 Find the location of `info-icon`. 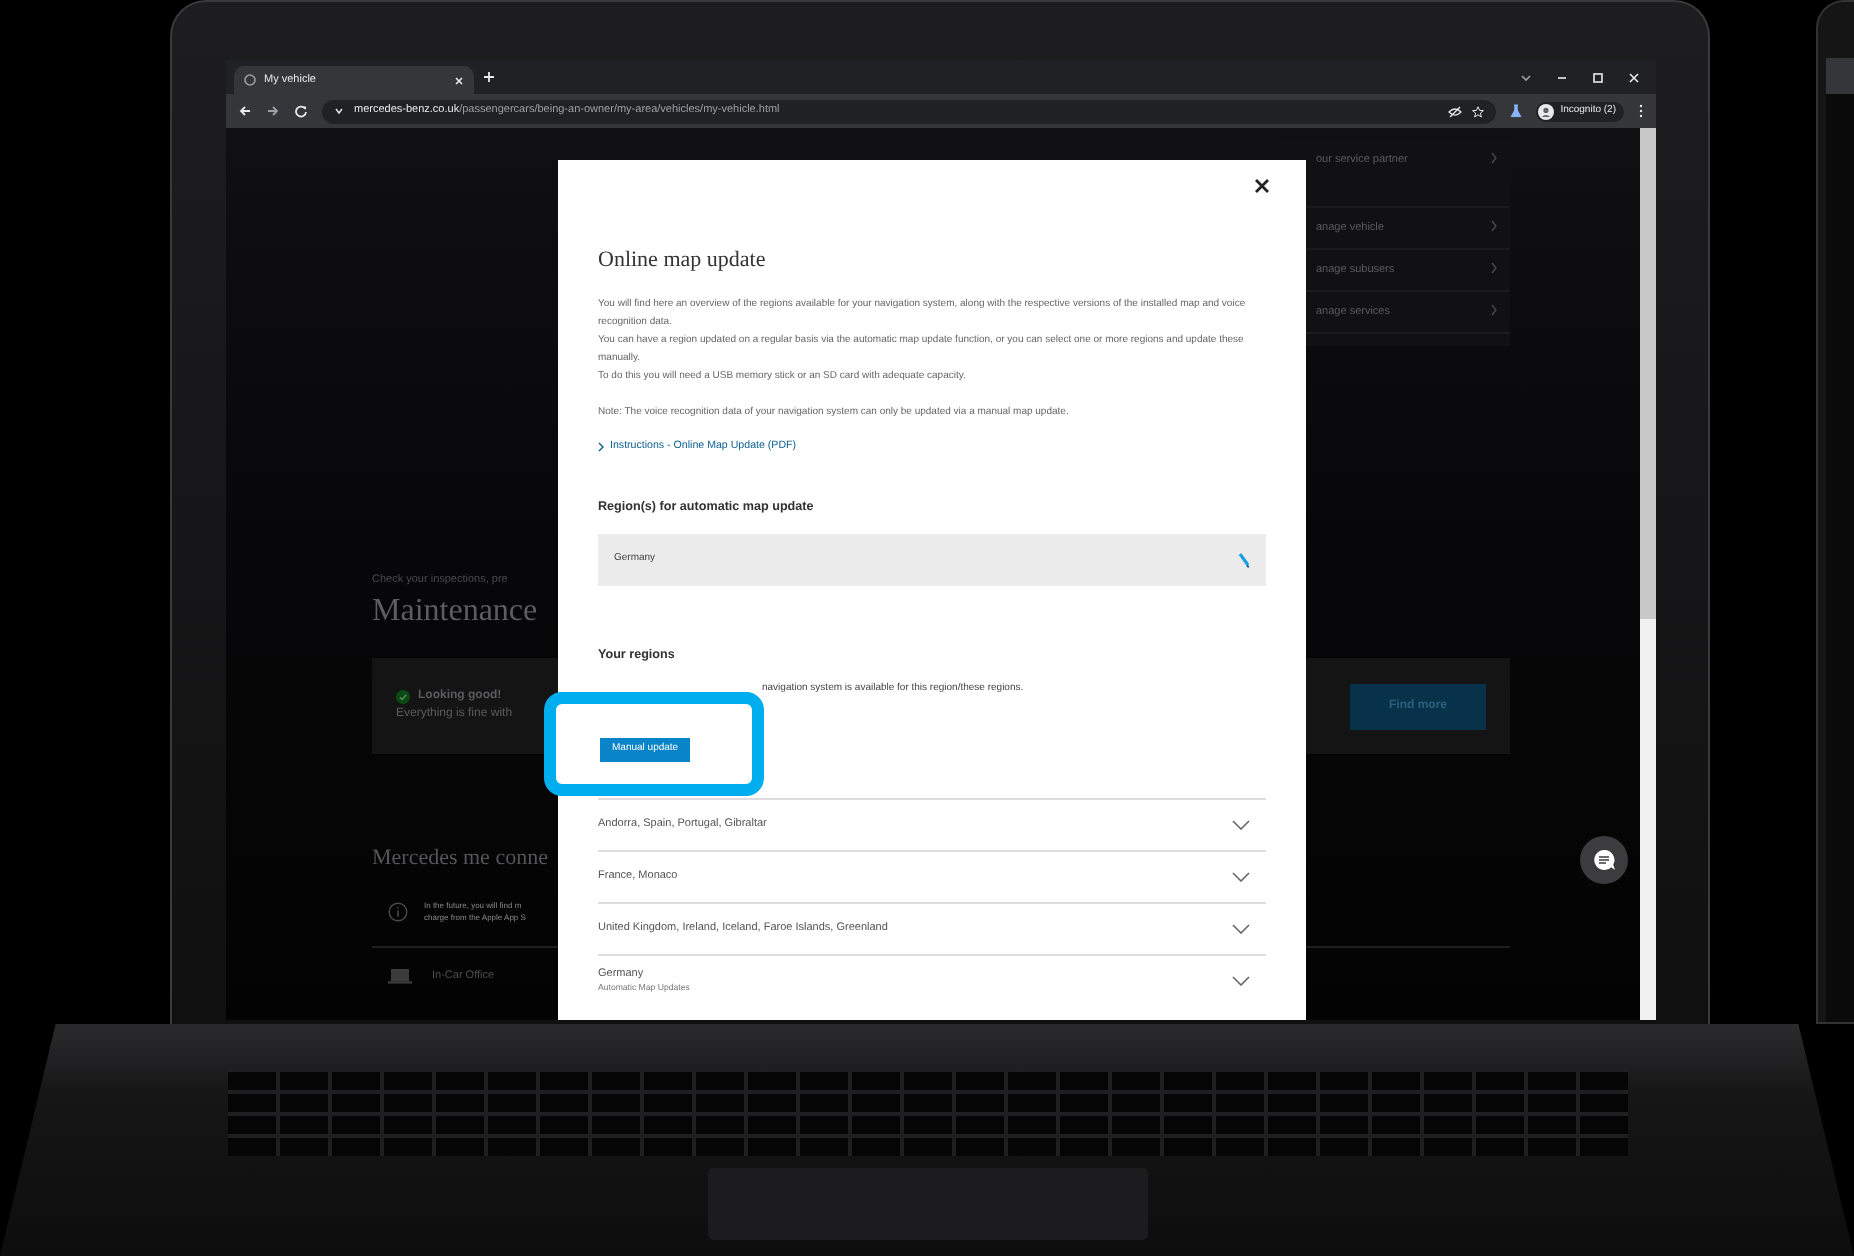

info-icon is located at coordinates (398, 912).